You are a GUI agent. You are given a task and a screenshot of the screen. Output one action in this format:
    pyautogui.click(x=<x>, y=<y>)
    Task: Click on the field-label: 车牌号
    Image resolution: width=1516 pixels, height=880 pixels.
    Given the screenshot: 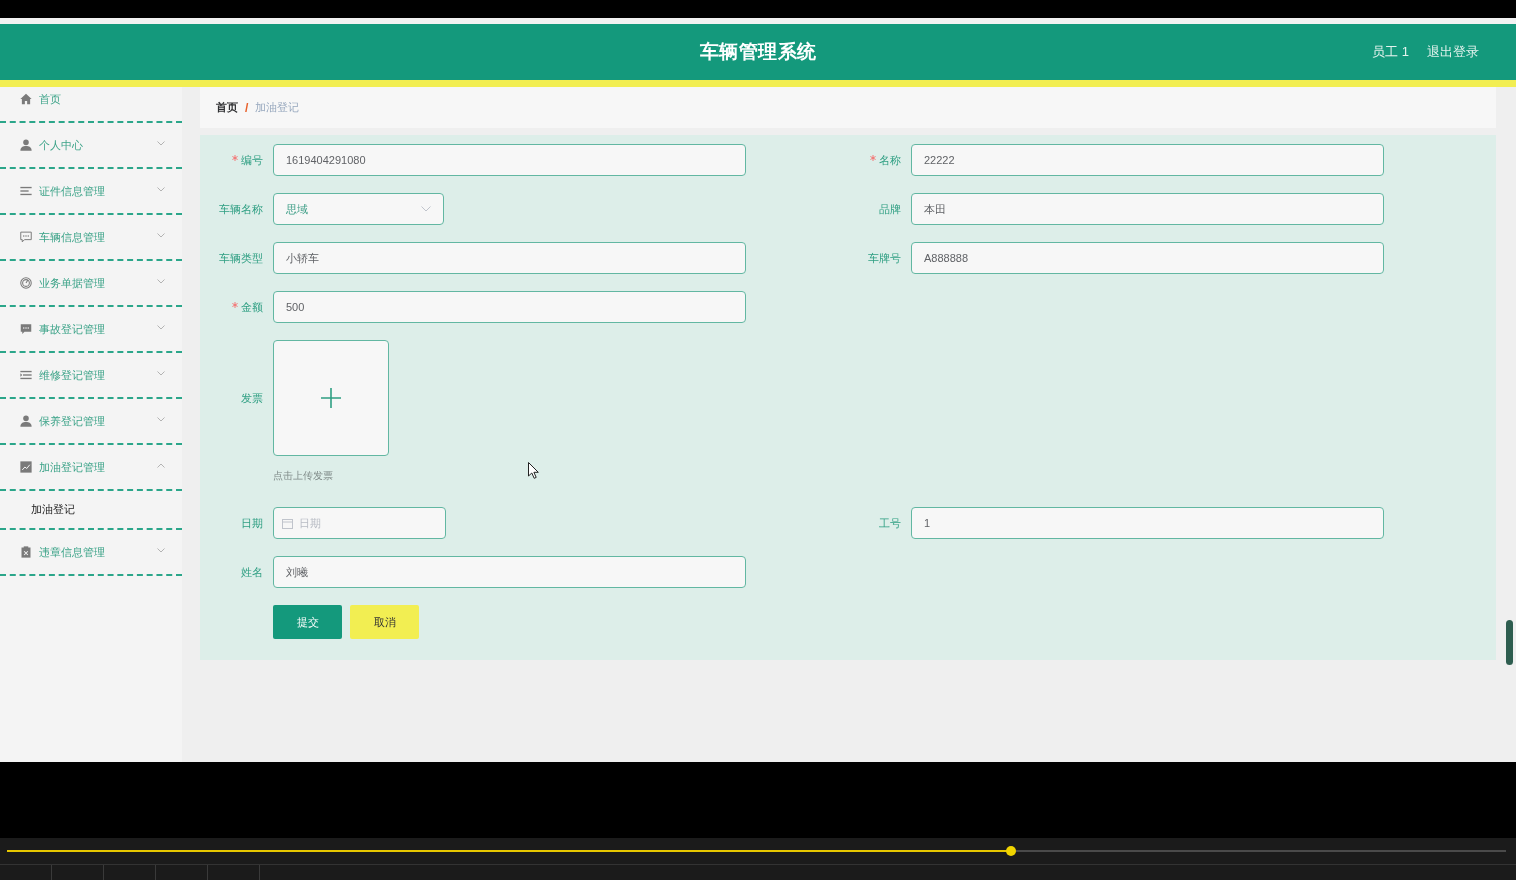 What is the action you would take?
    pyautogui.click(x=884, y=258)
    